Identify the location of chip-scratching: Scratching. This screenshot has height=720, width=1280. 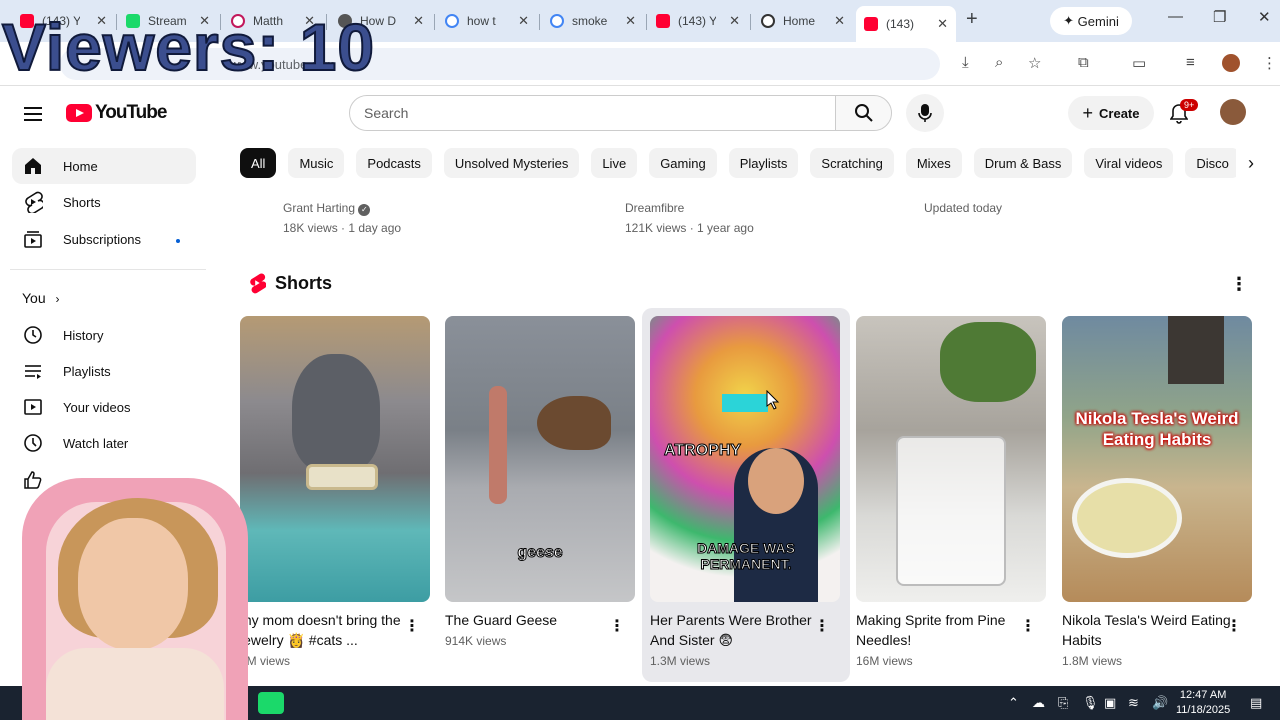
(852, 163).